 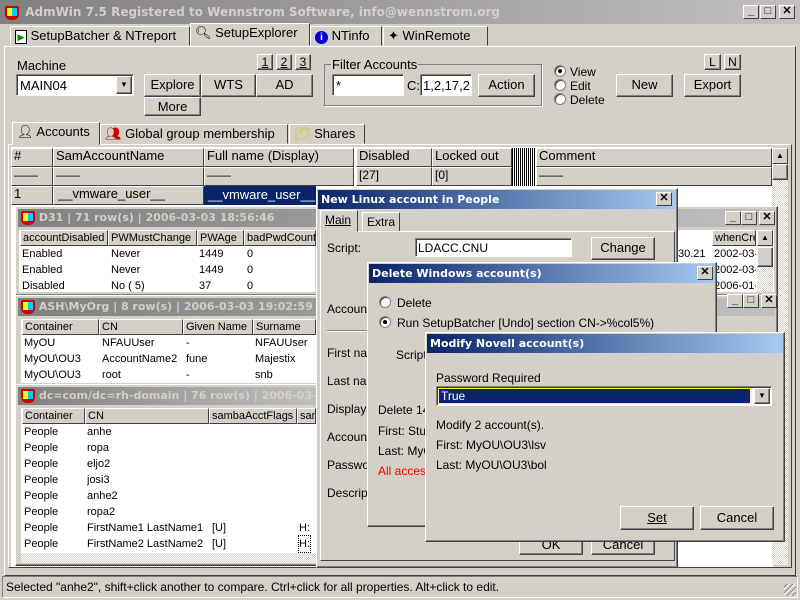 What do you see at coordinates (583, 72) in the screenshot?
I see `view-radio-label: View` at bounding box center [583, 72].